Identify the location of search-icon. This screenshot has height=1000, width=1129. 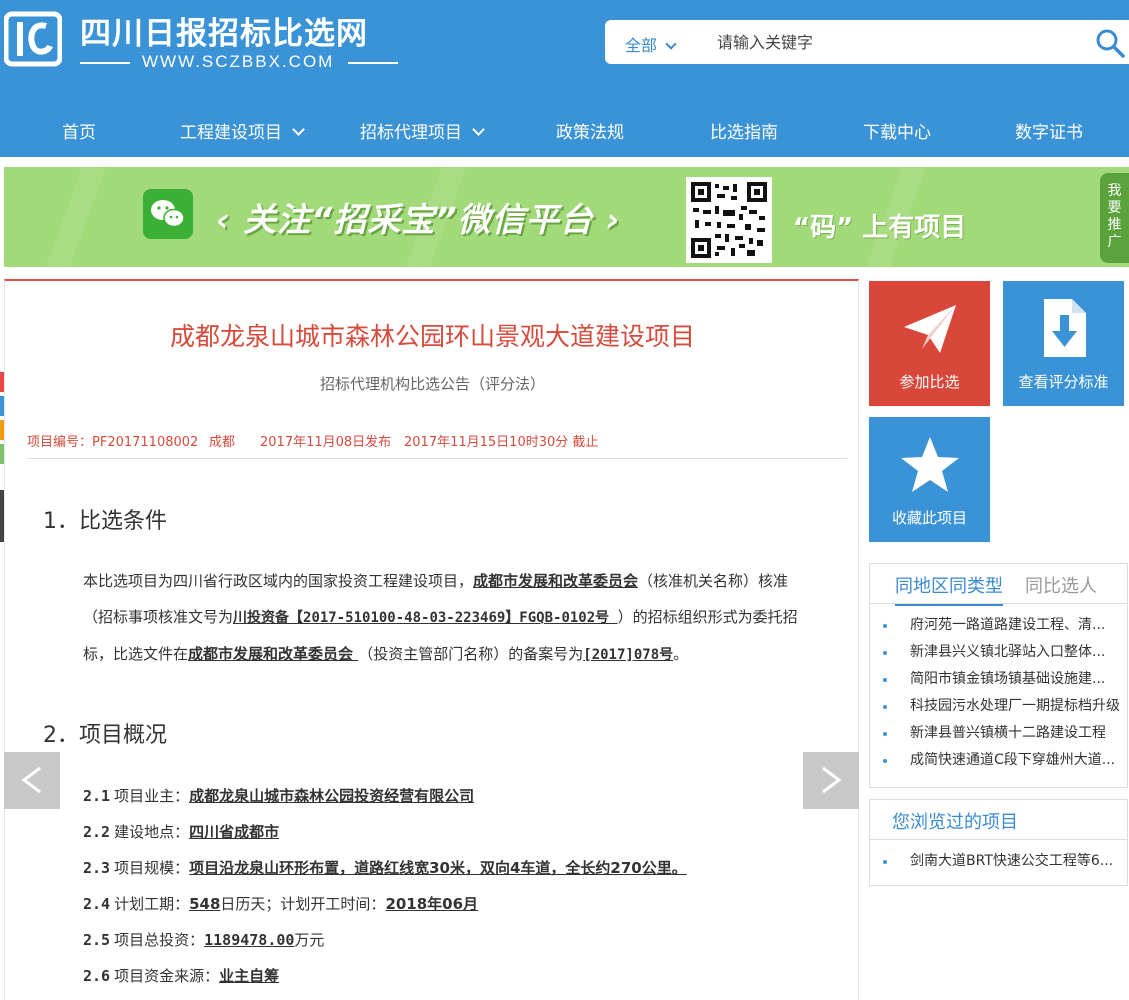
(1110, 43).